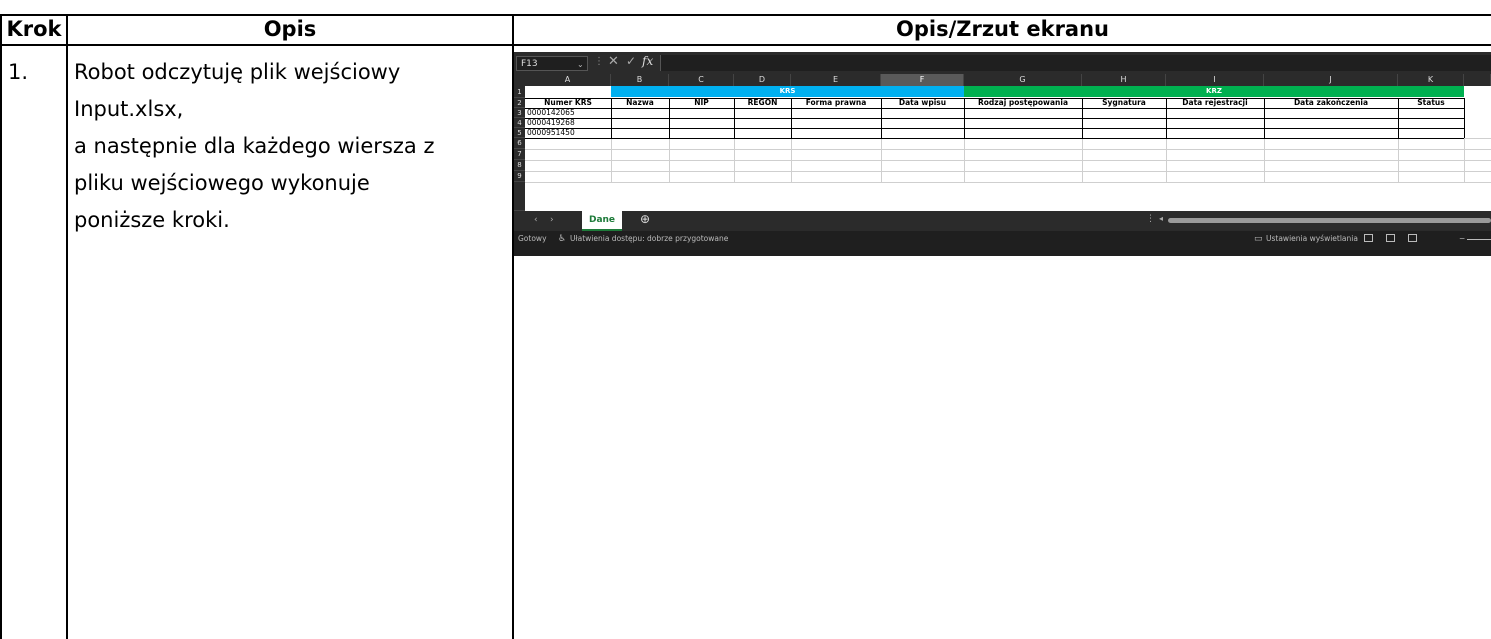  I want to click on display-settings-icon: ▭, so click(1258, 239).